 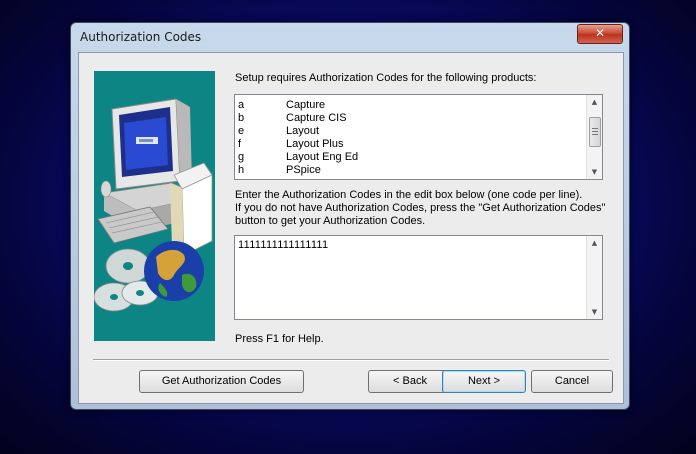 I want to click on products-scrollbar: ▲ ▼, so click(x=594, y=137).